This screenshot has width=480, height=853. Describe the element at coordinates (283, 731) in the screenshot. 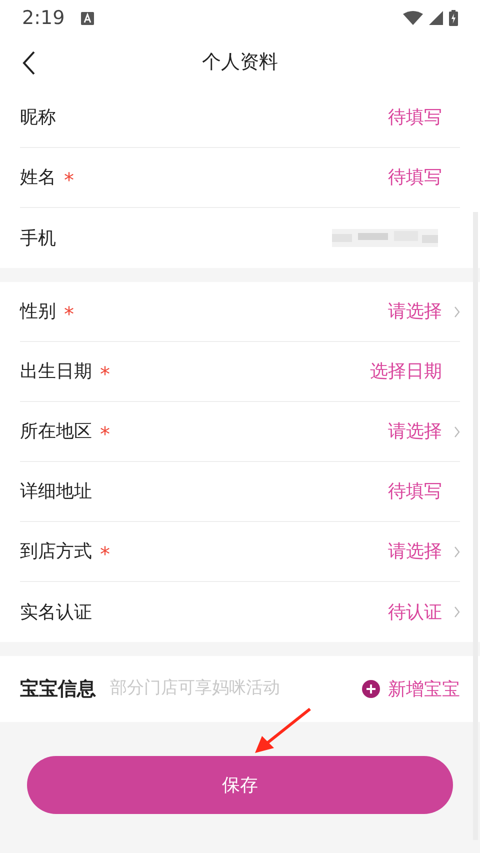

I see `annotation-arrow` at that location.